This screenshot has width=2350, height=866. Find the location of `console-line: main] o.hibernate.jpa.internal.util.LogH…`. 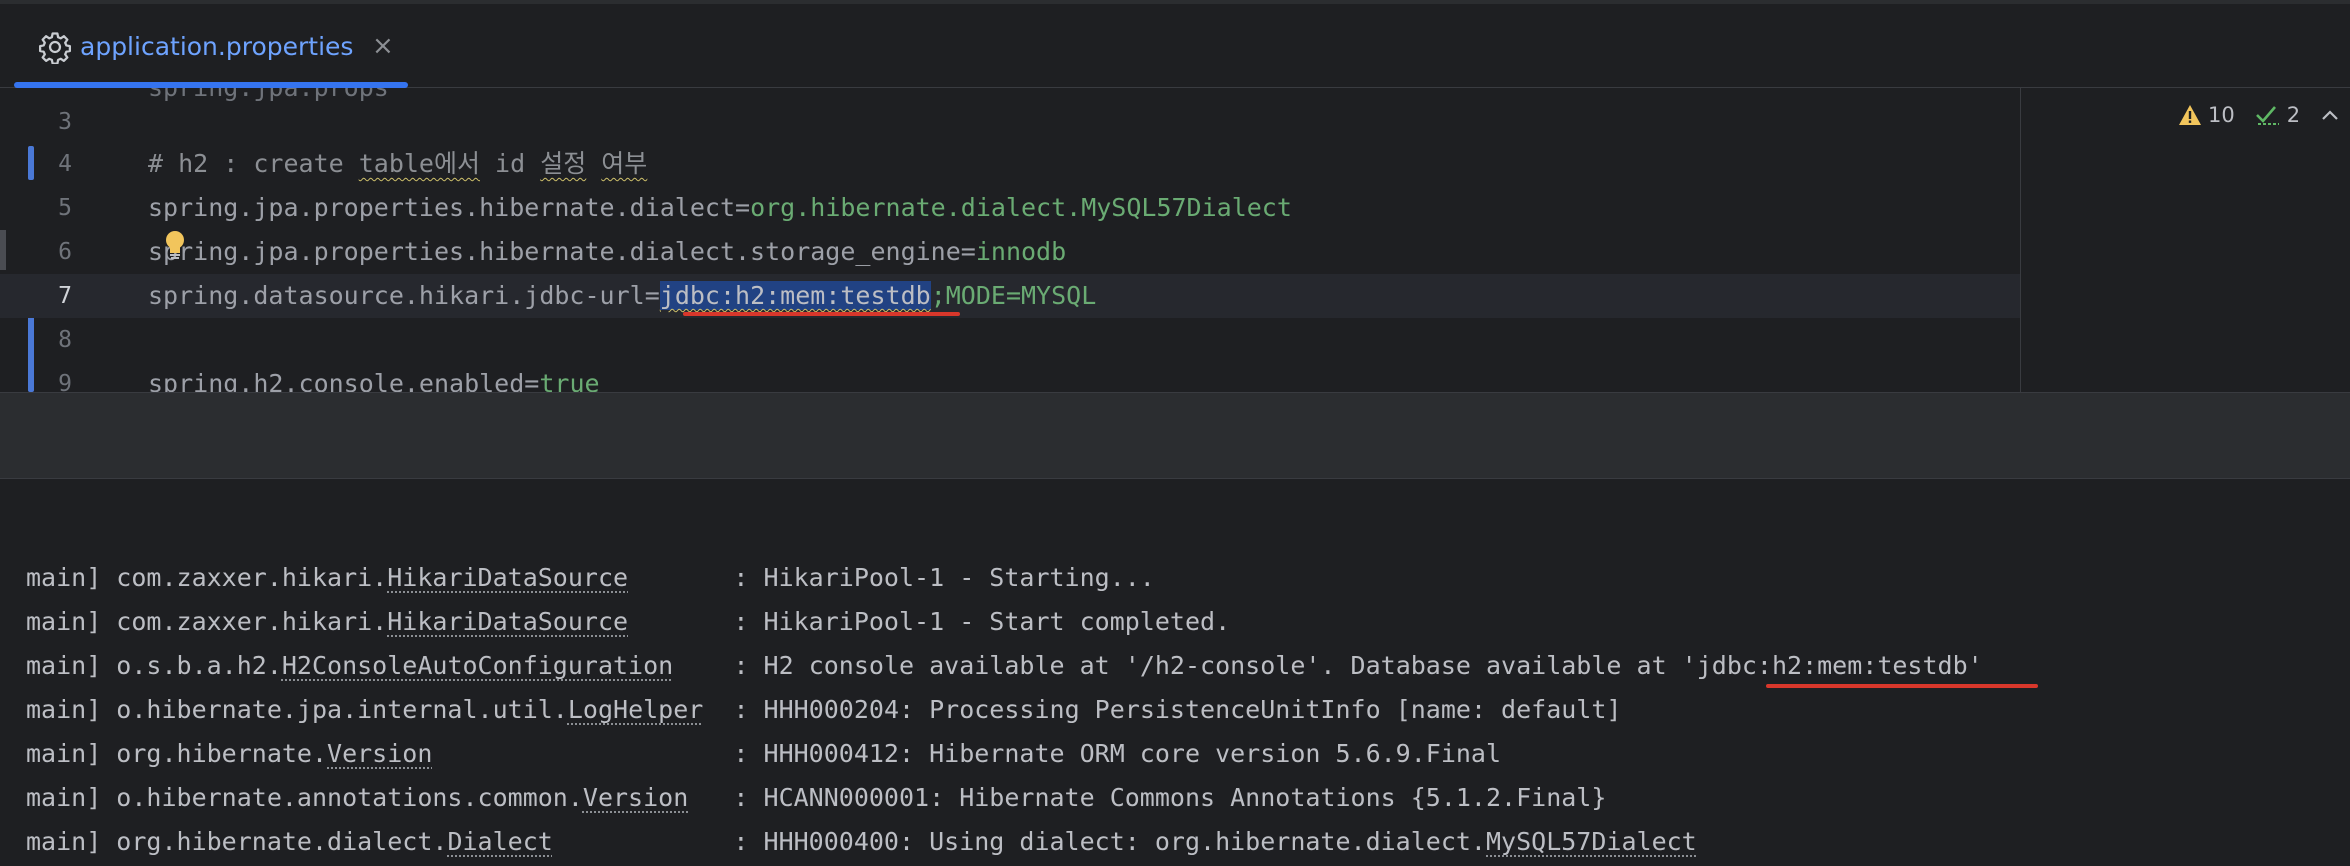

console-line: main] o.hibernate.jpa.internal.util.LogH… is located at coordinates (824, 709).